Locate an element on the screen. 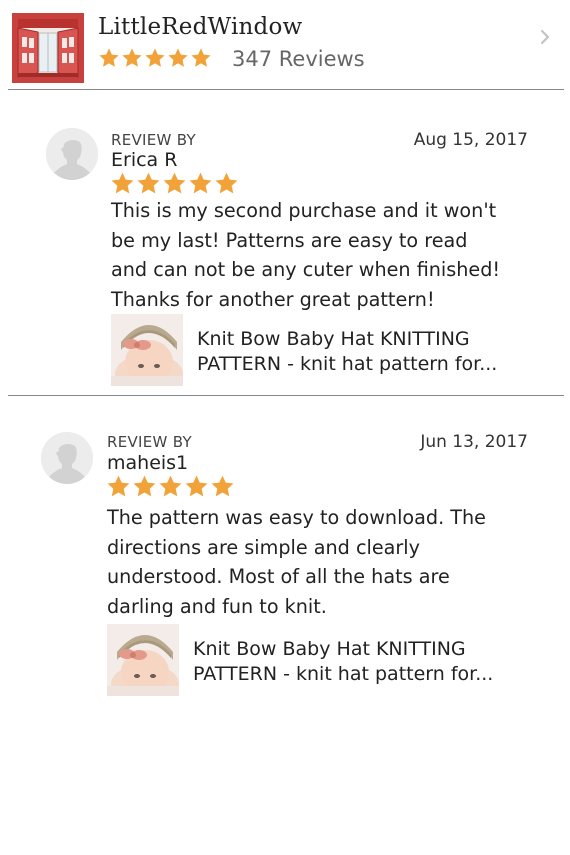  review-text-line: and can not be any cuter when finished! is located at coordinates (306, 269).